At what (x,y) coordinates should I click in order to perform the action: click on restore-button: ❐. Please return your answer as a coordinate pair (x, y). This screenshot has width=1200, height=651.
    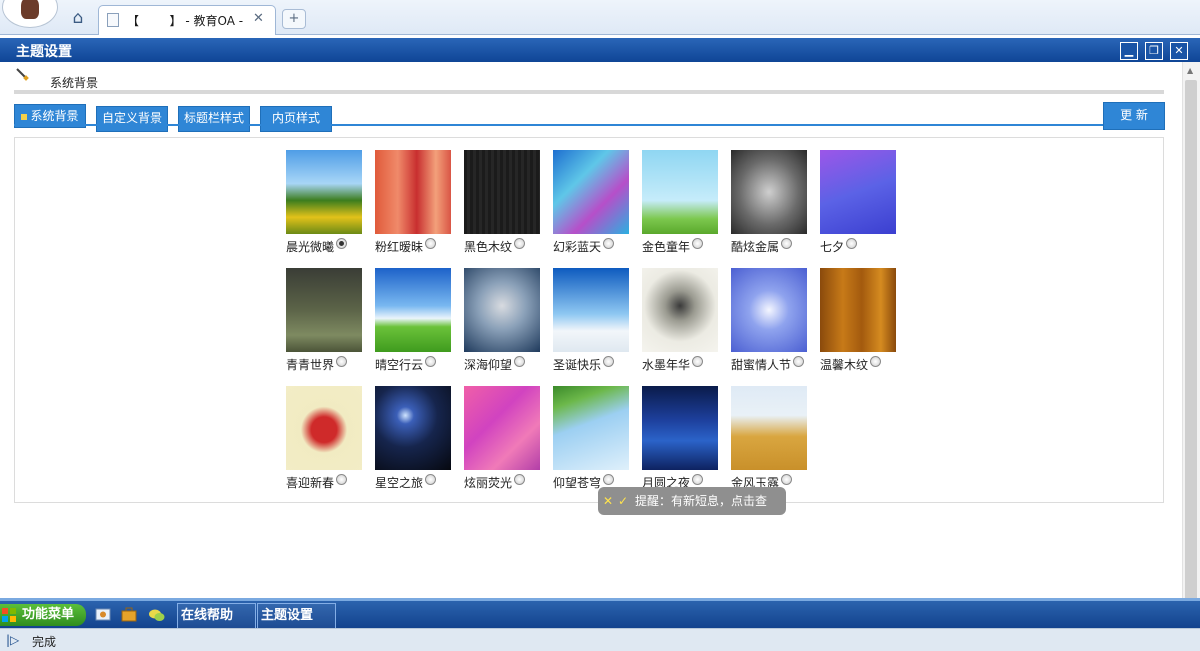
    Looking at the image, I should click on (1154, 51).